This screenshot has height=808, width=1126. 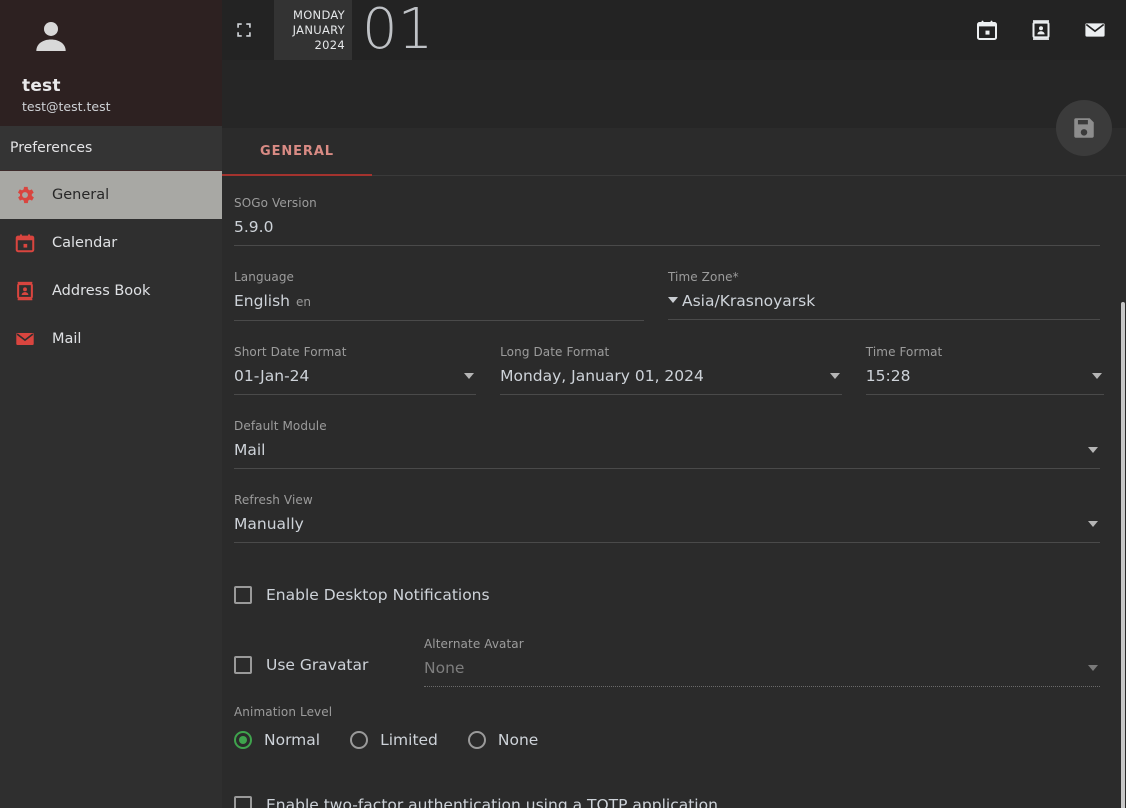 I want to click on alternate-avatar-value: None, so click(x=762, y=672).